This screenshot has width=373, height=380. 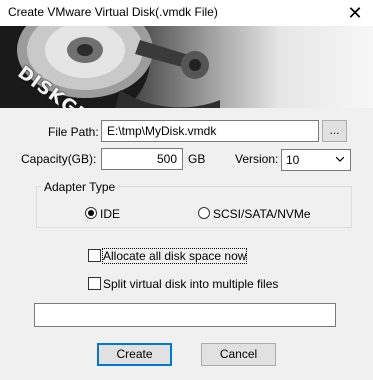 I want to click on radio-ide-label: IDE, so click(x=110, y=214).